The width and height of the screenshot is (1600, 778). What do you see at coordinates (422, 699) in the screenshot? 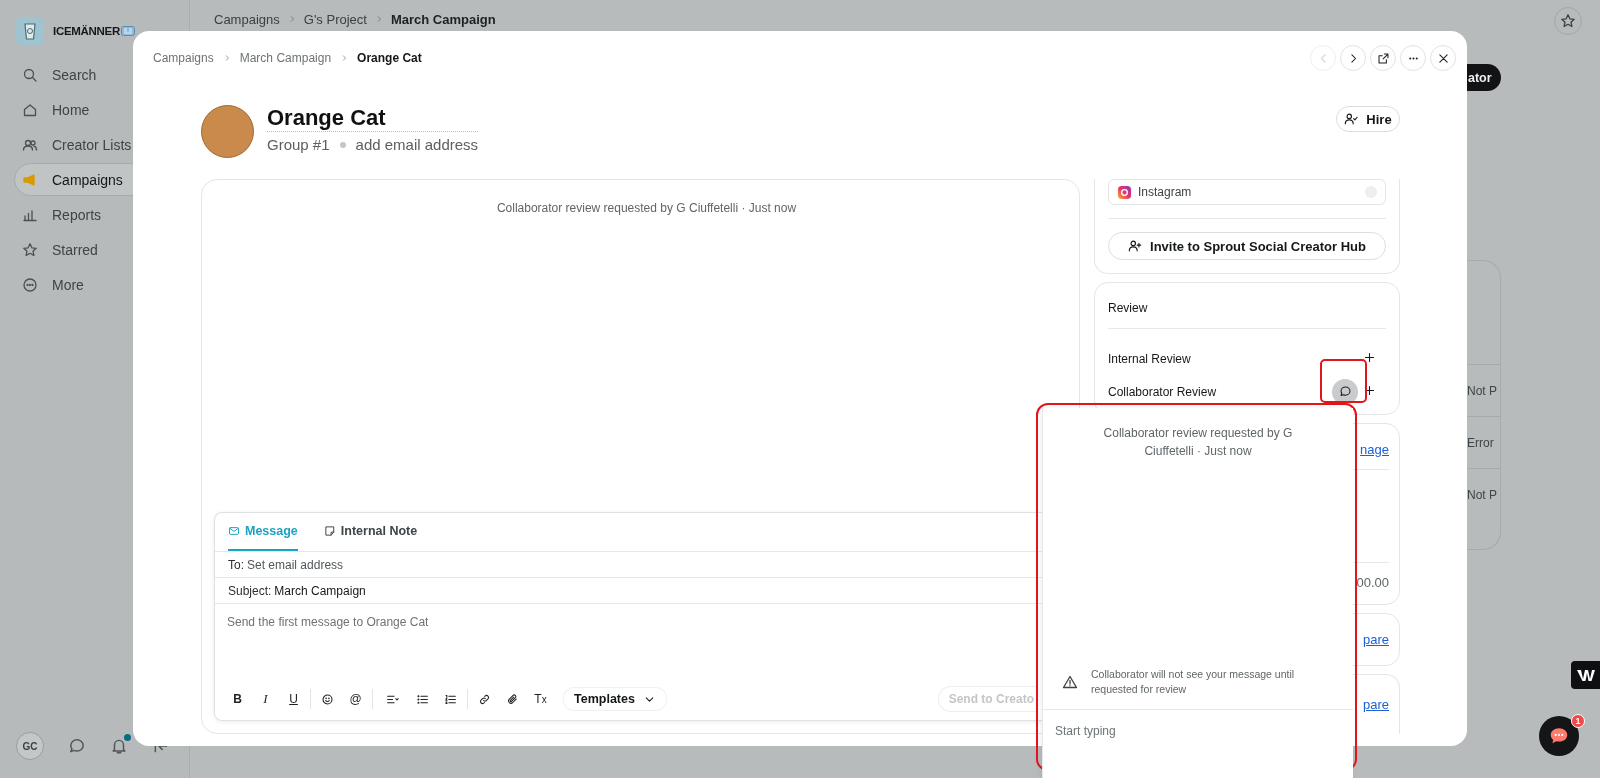
I see `bullet-list-icon` at bounding box center [422, 699].